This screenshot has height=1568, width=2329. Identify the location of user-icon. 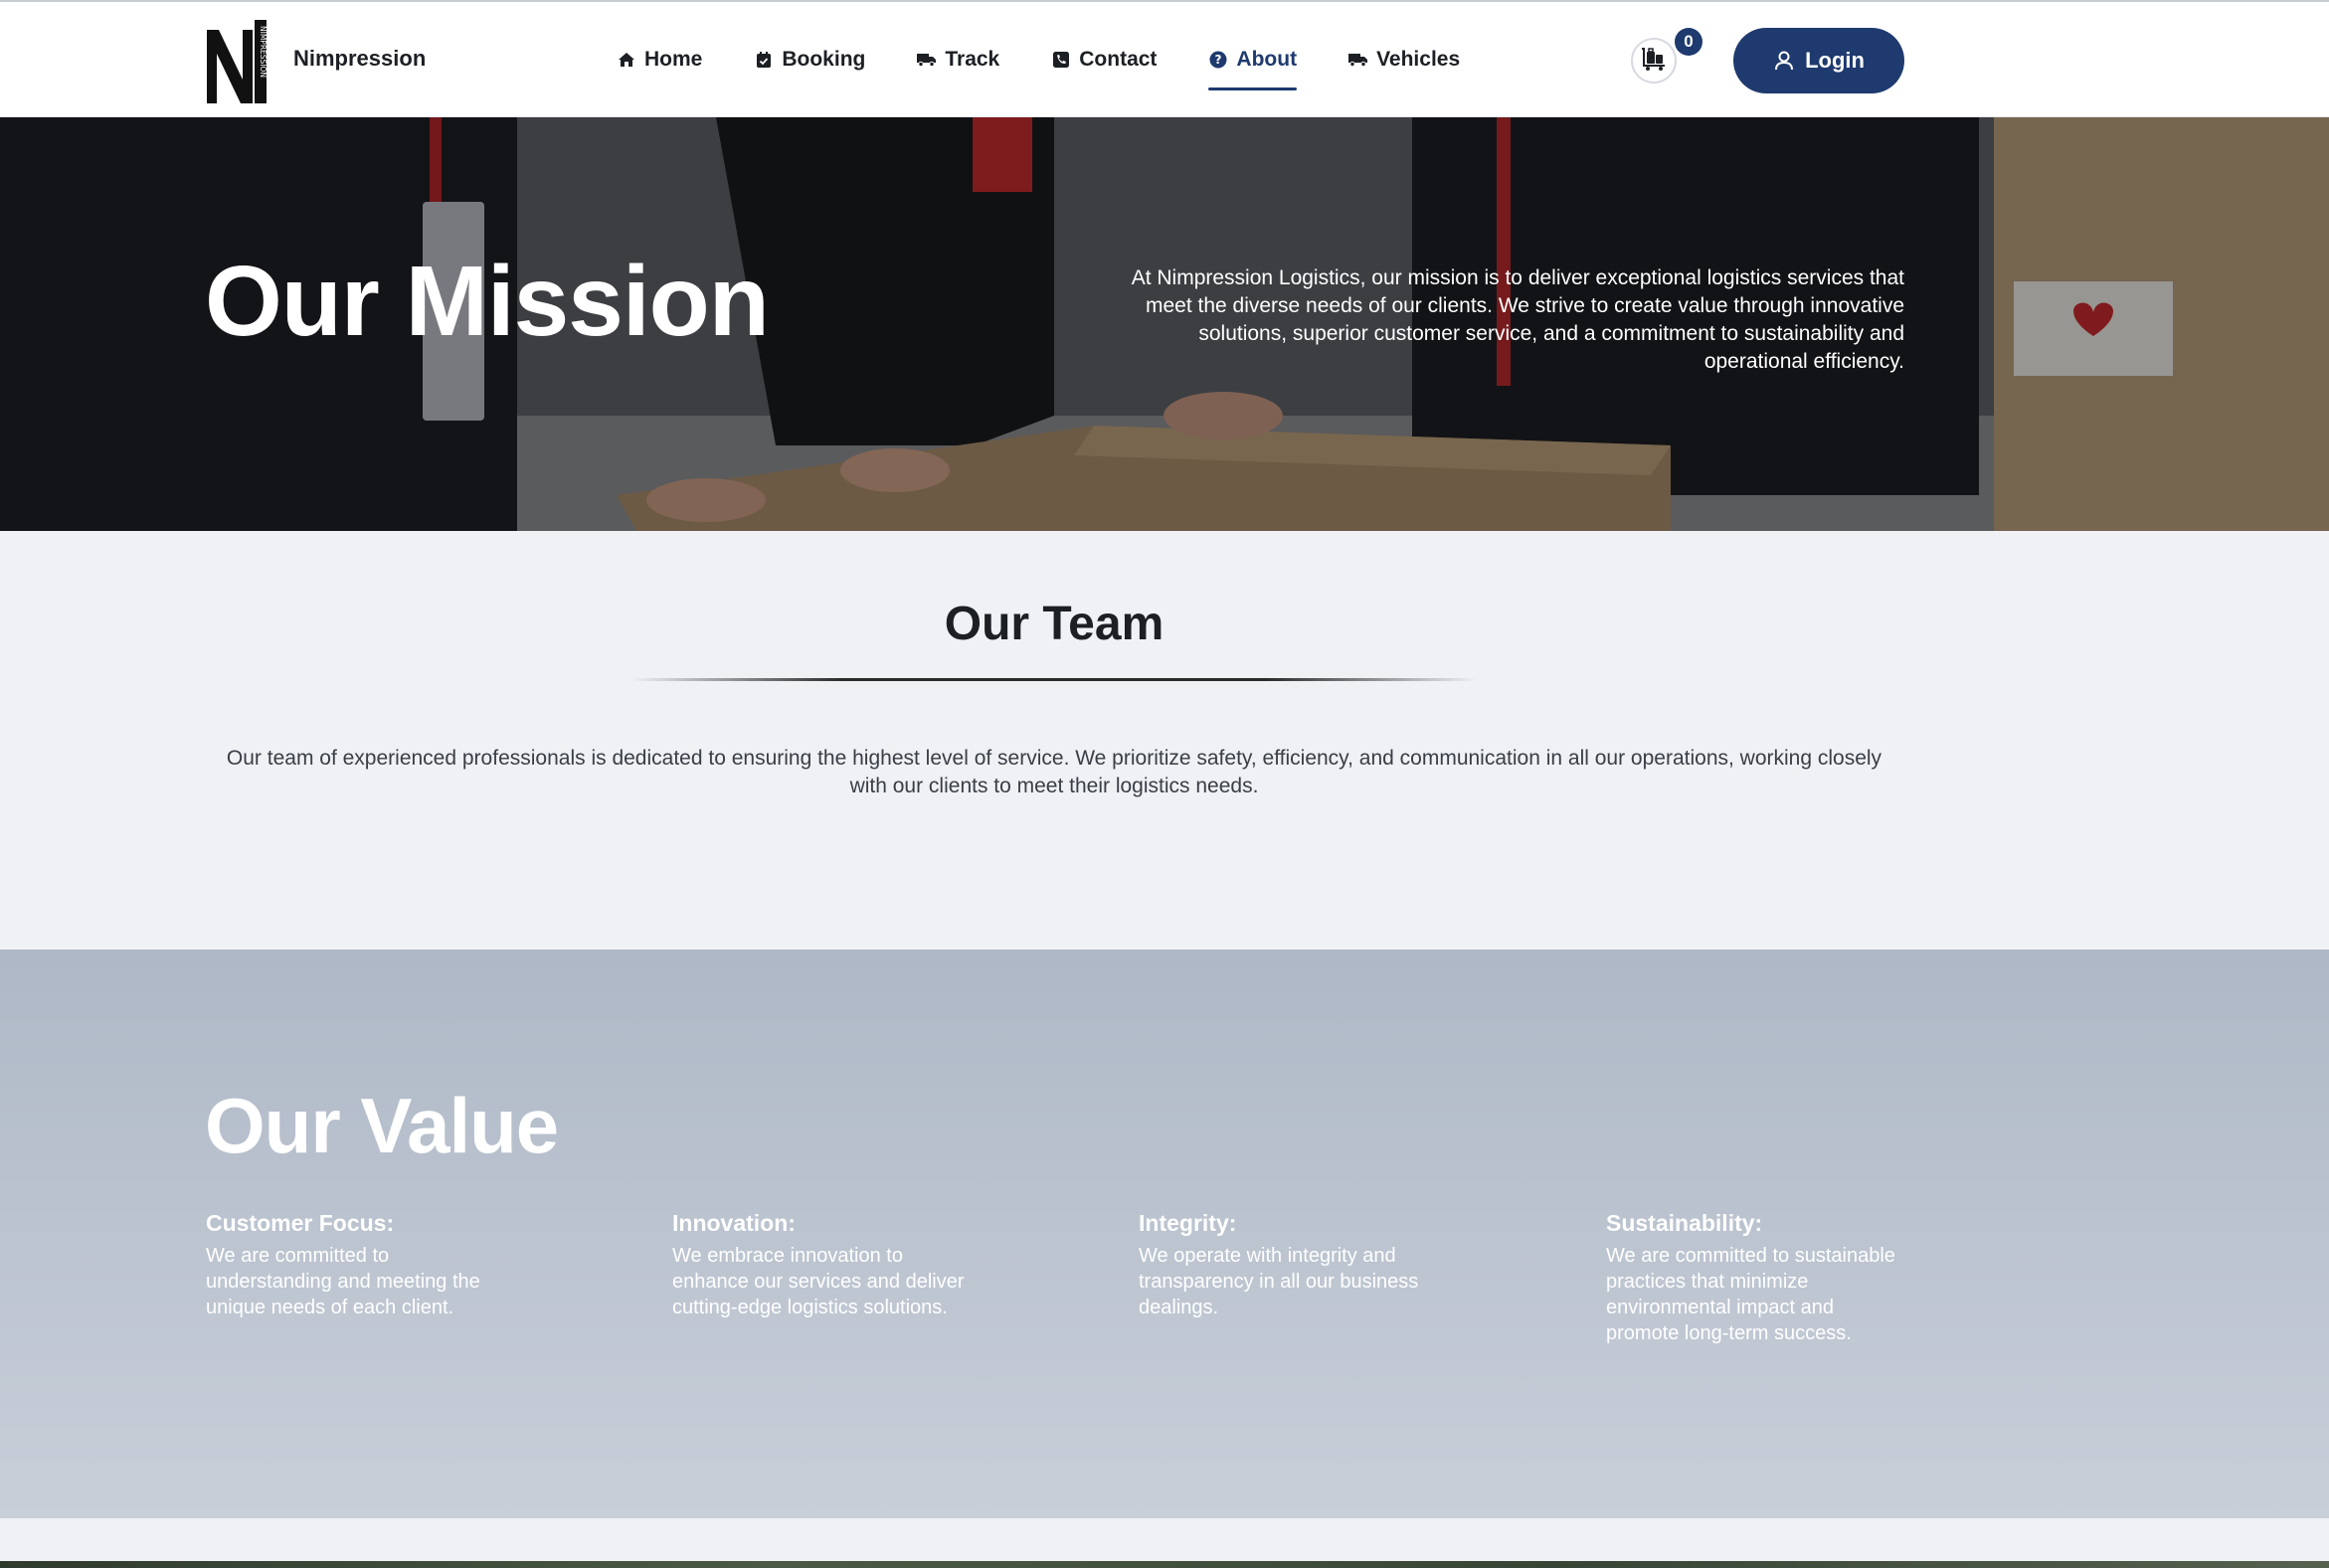
(1784, 61).